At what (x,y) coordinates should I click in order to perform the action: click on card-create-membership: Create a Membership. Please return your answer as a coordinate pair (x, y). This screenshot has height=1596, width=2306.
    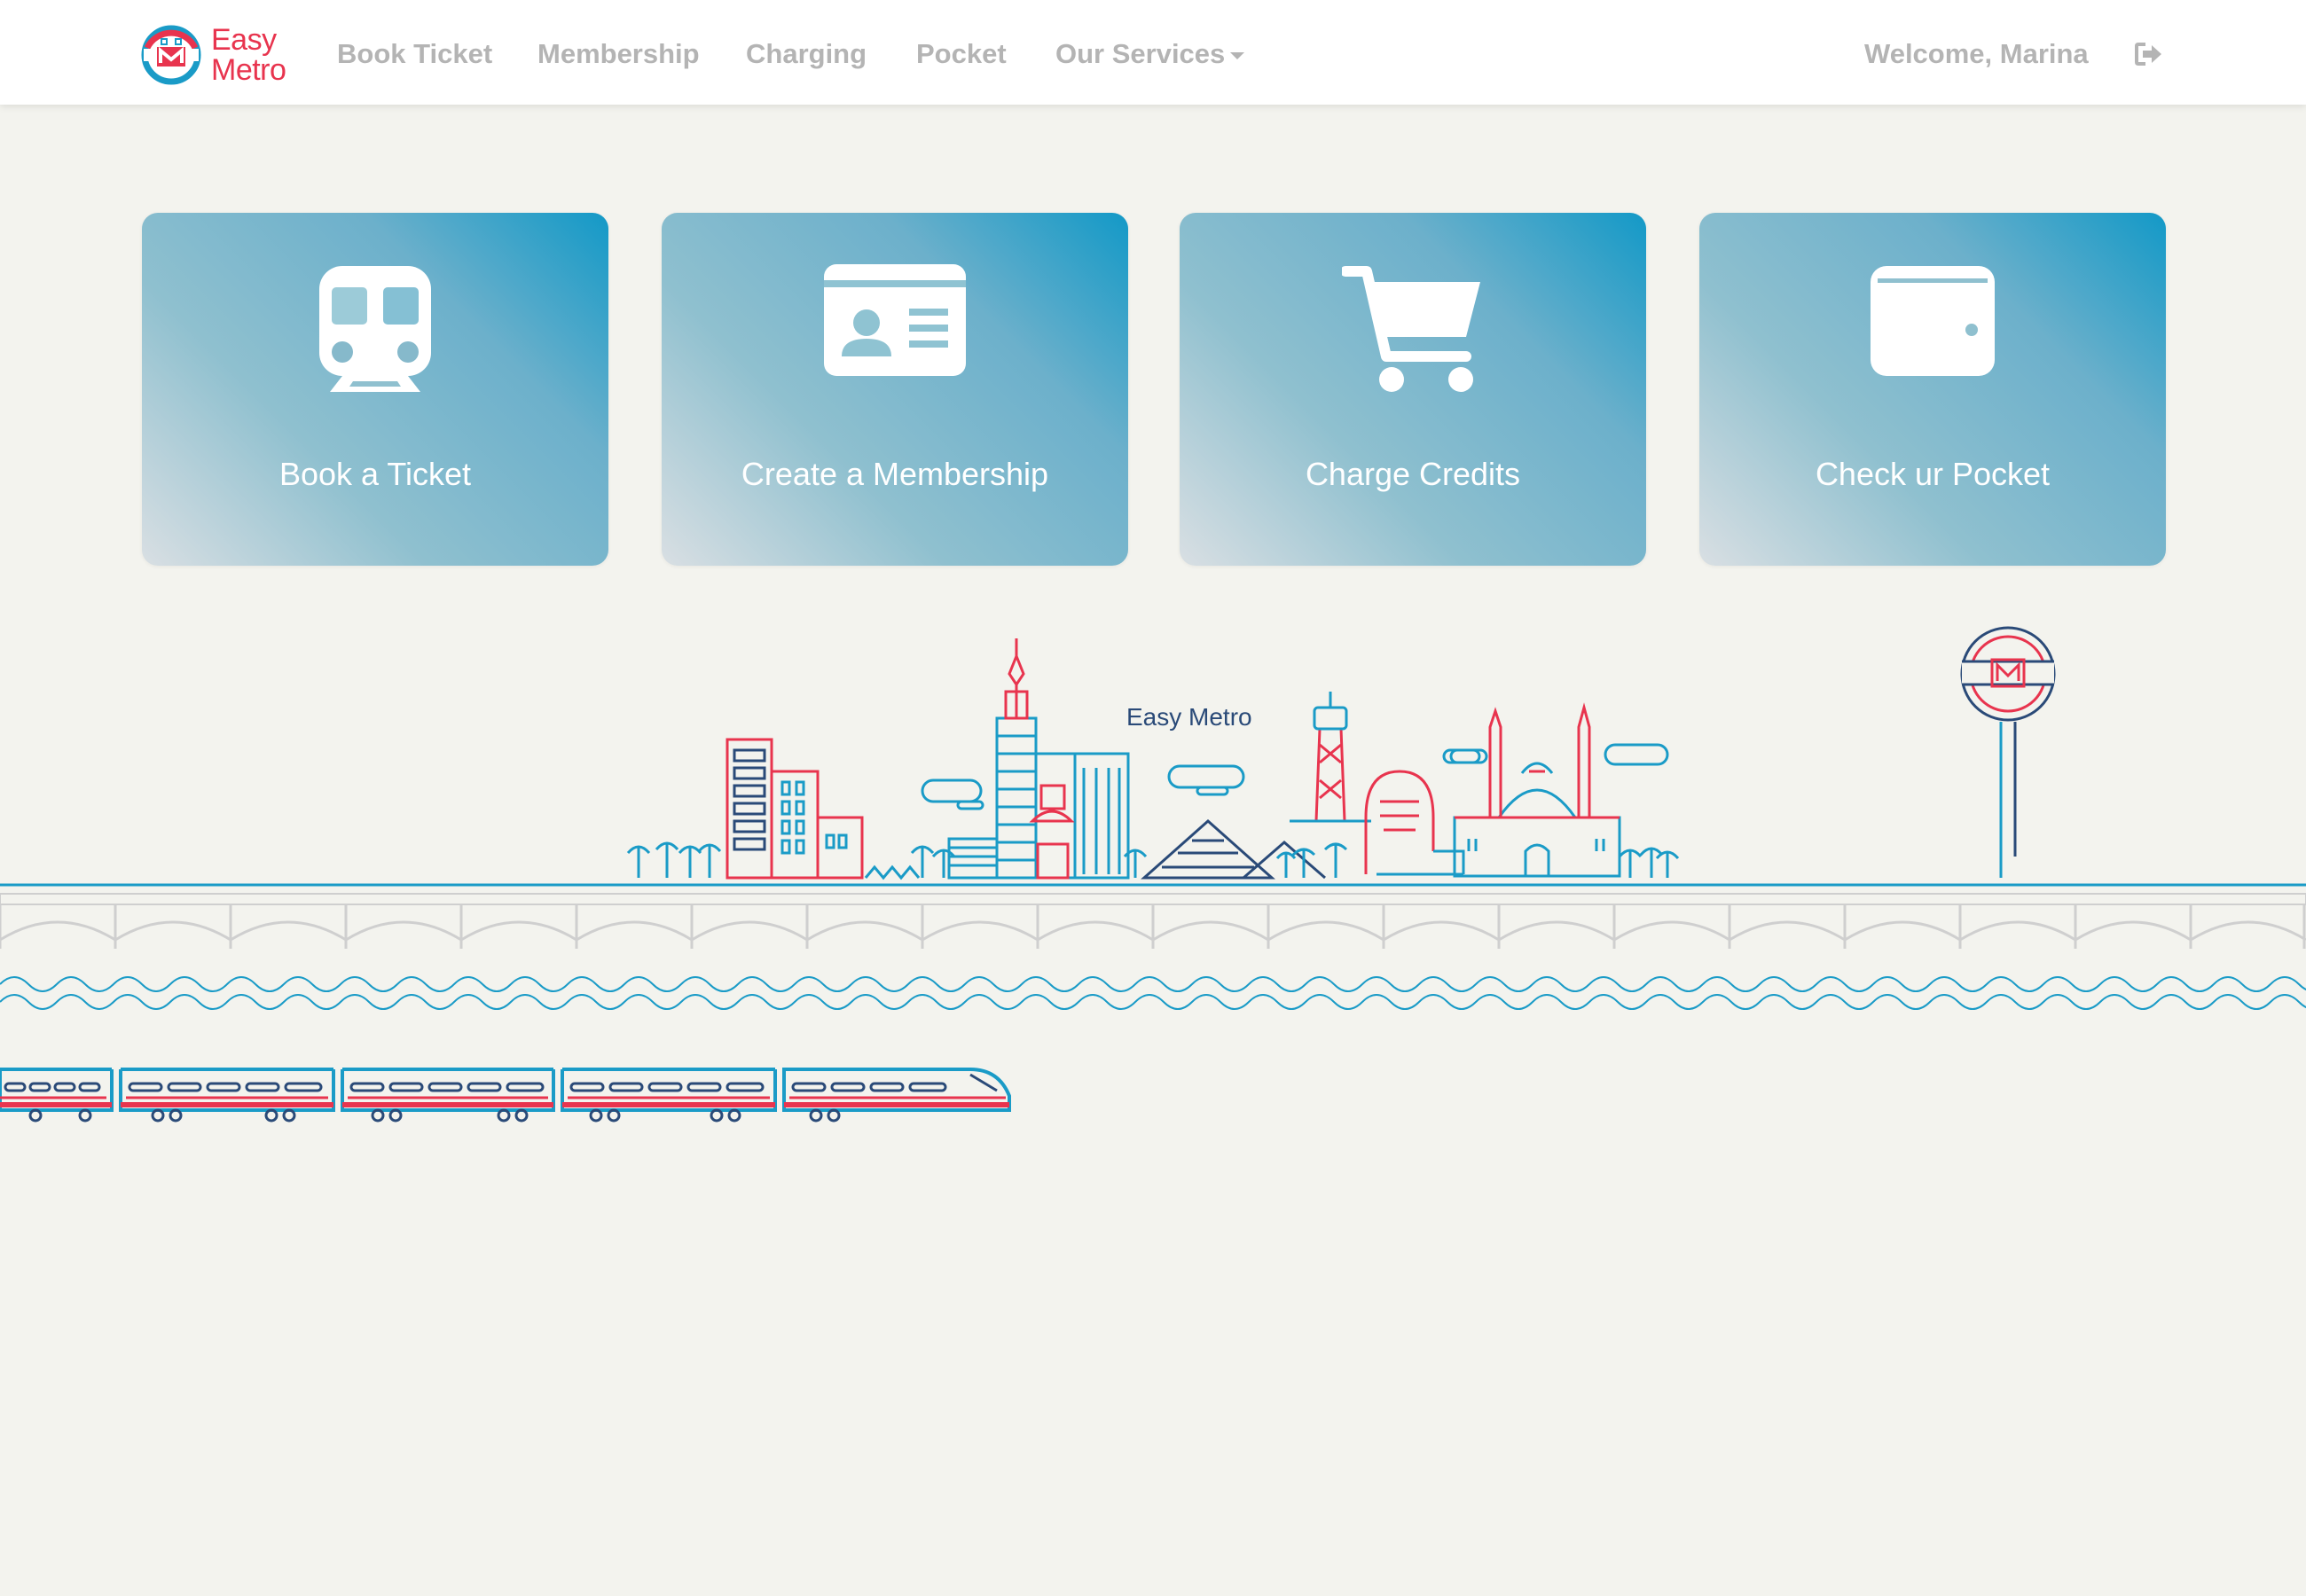
    Looking at the image, I should click on (895, 389).